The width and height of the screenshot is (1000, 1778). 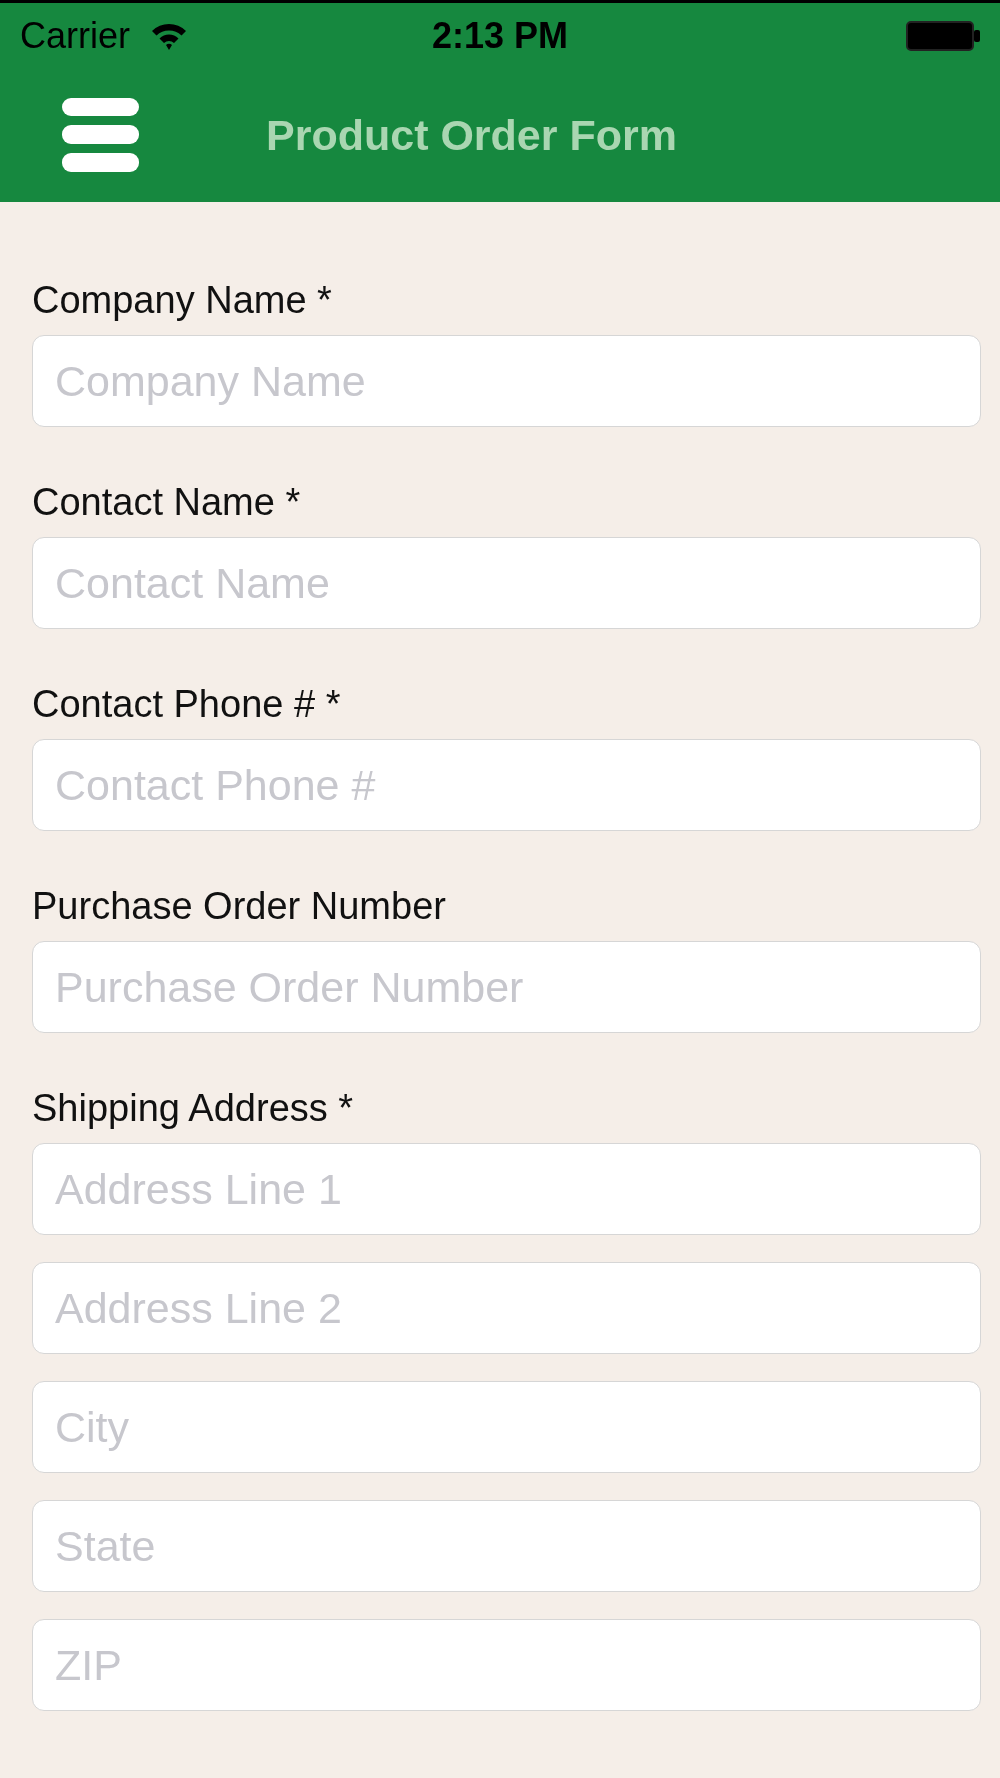 I want to click on clock-time: 2:13 PM, so click(x=500, y=35).